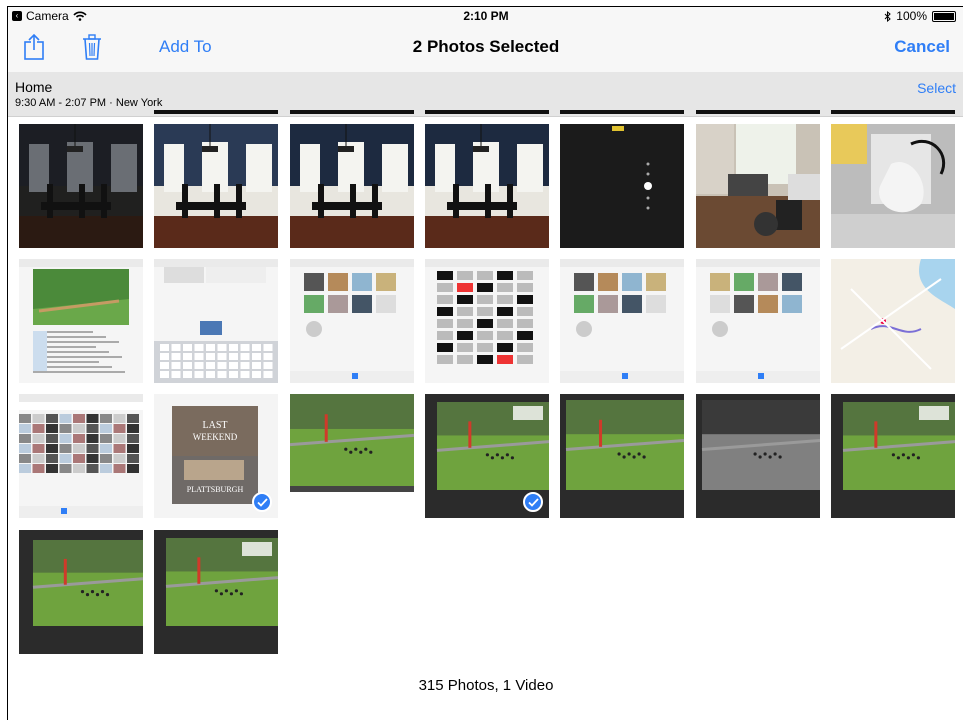 The width and height of the screenshot is (963, 720). Describe the element at coordinates (936, 88) in the screenshot. I see `select-button: Select` at that location.